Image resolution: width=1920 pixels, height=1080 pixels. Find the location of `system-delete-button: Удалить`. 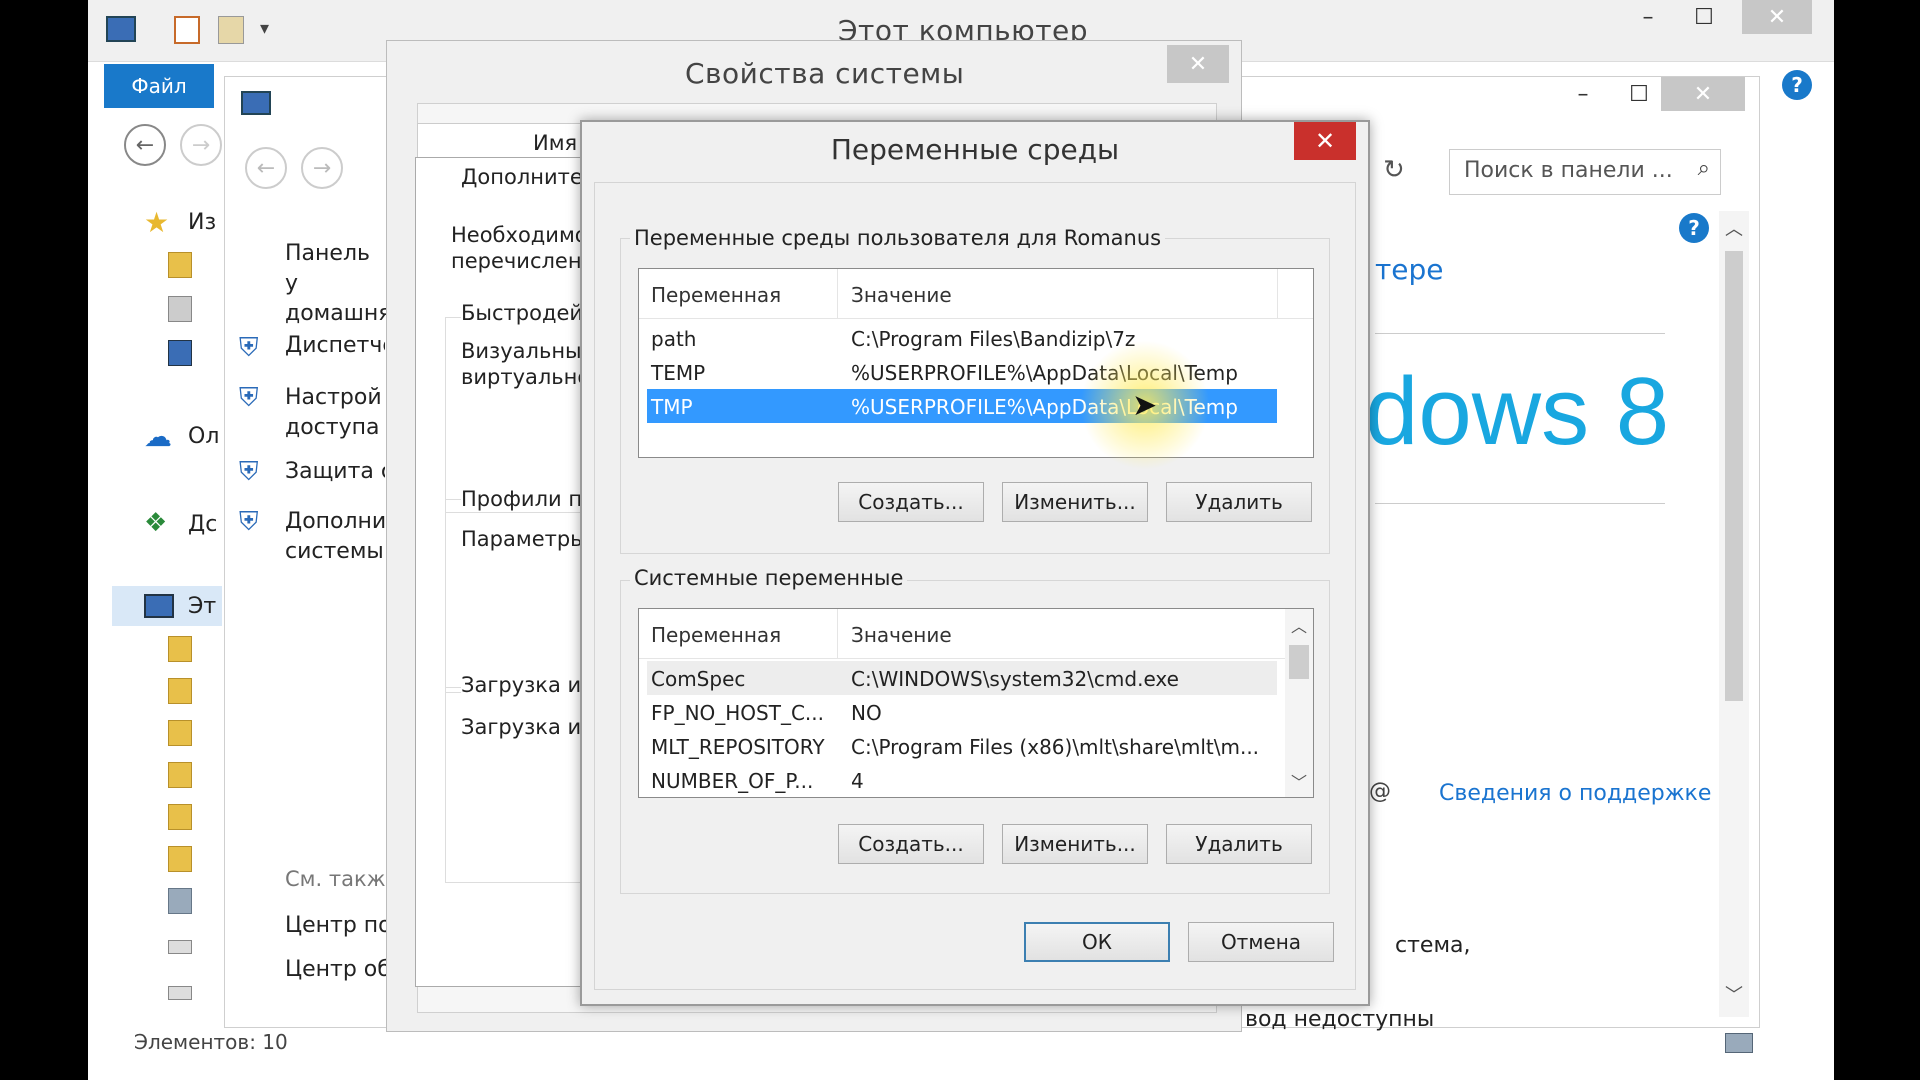

system-delete-button: Удалить is located at coordinates (1239, 844).